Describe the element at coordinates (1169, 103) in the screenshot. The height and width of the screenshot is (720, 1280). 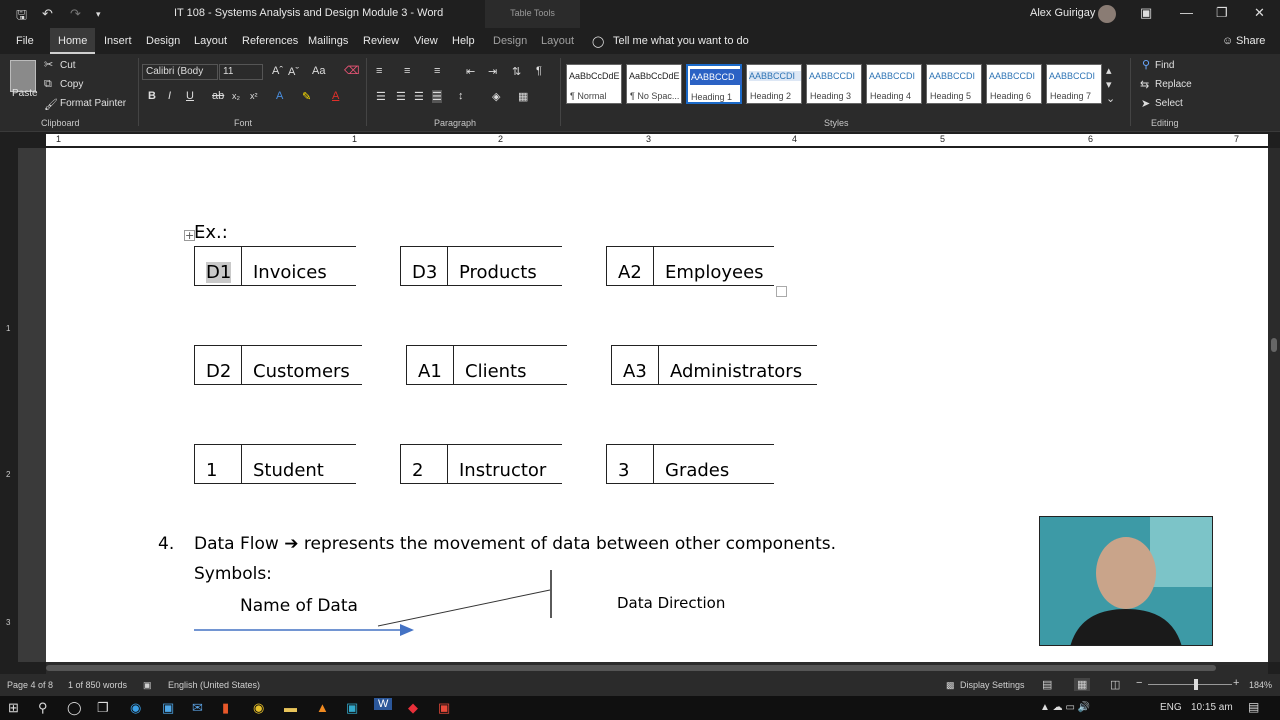
I see `select-button: Select` at that location.